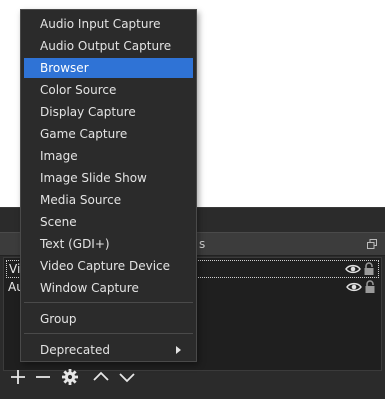 The image size is (385, 399). Describe the element at coordinates (108, 178) in the screenshot. I see `menu-item-image-slide-show: Image Slide Show` at that location.